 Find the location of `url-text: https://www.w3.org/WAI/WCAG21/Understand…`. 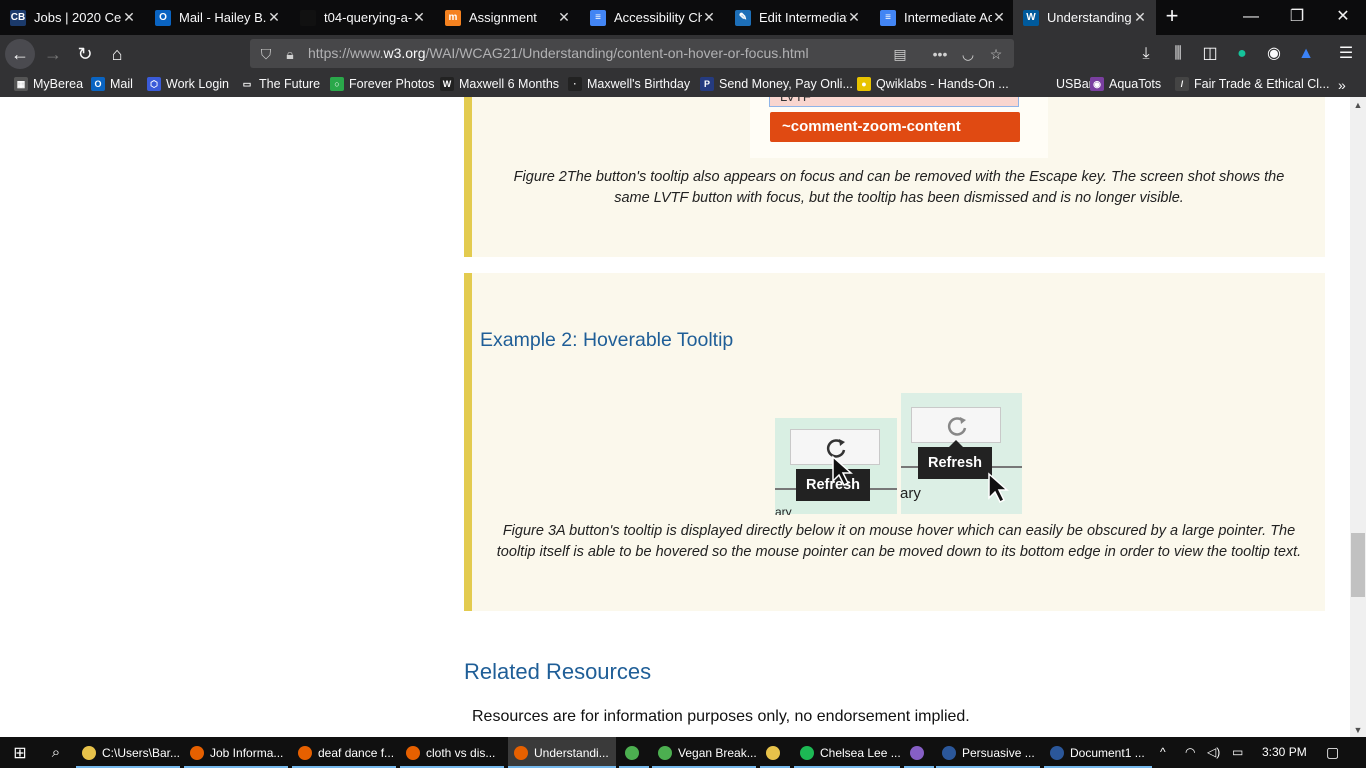

url-text: https://www.w3.org/WAI/WCAG21/Understand… is located at coordinates (558, 53).